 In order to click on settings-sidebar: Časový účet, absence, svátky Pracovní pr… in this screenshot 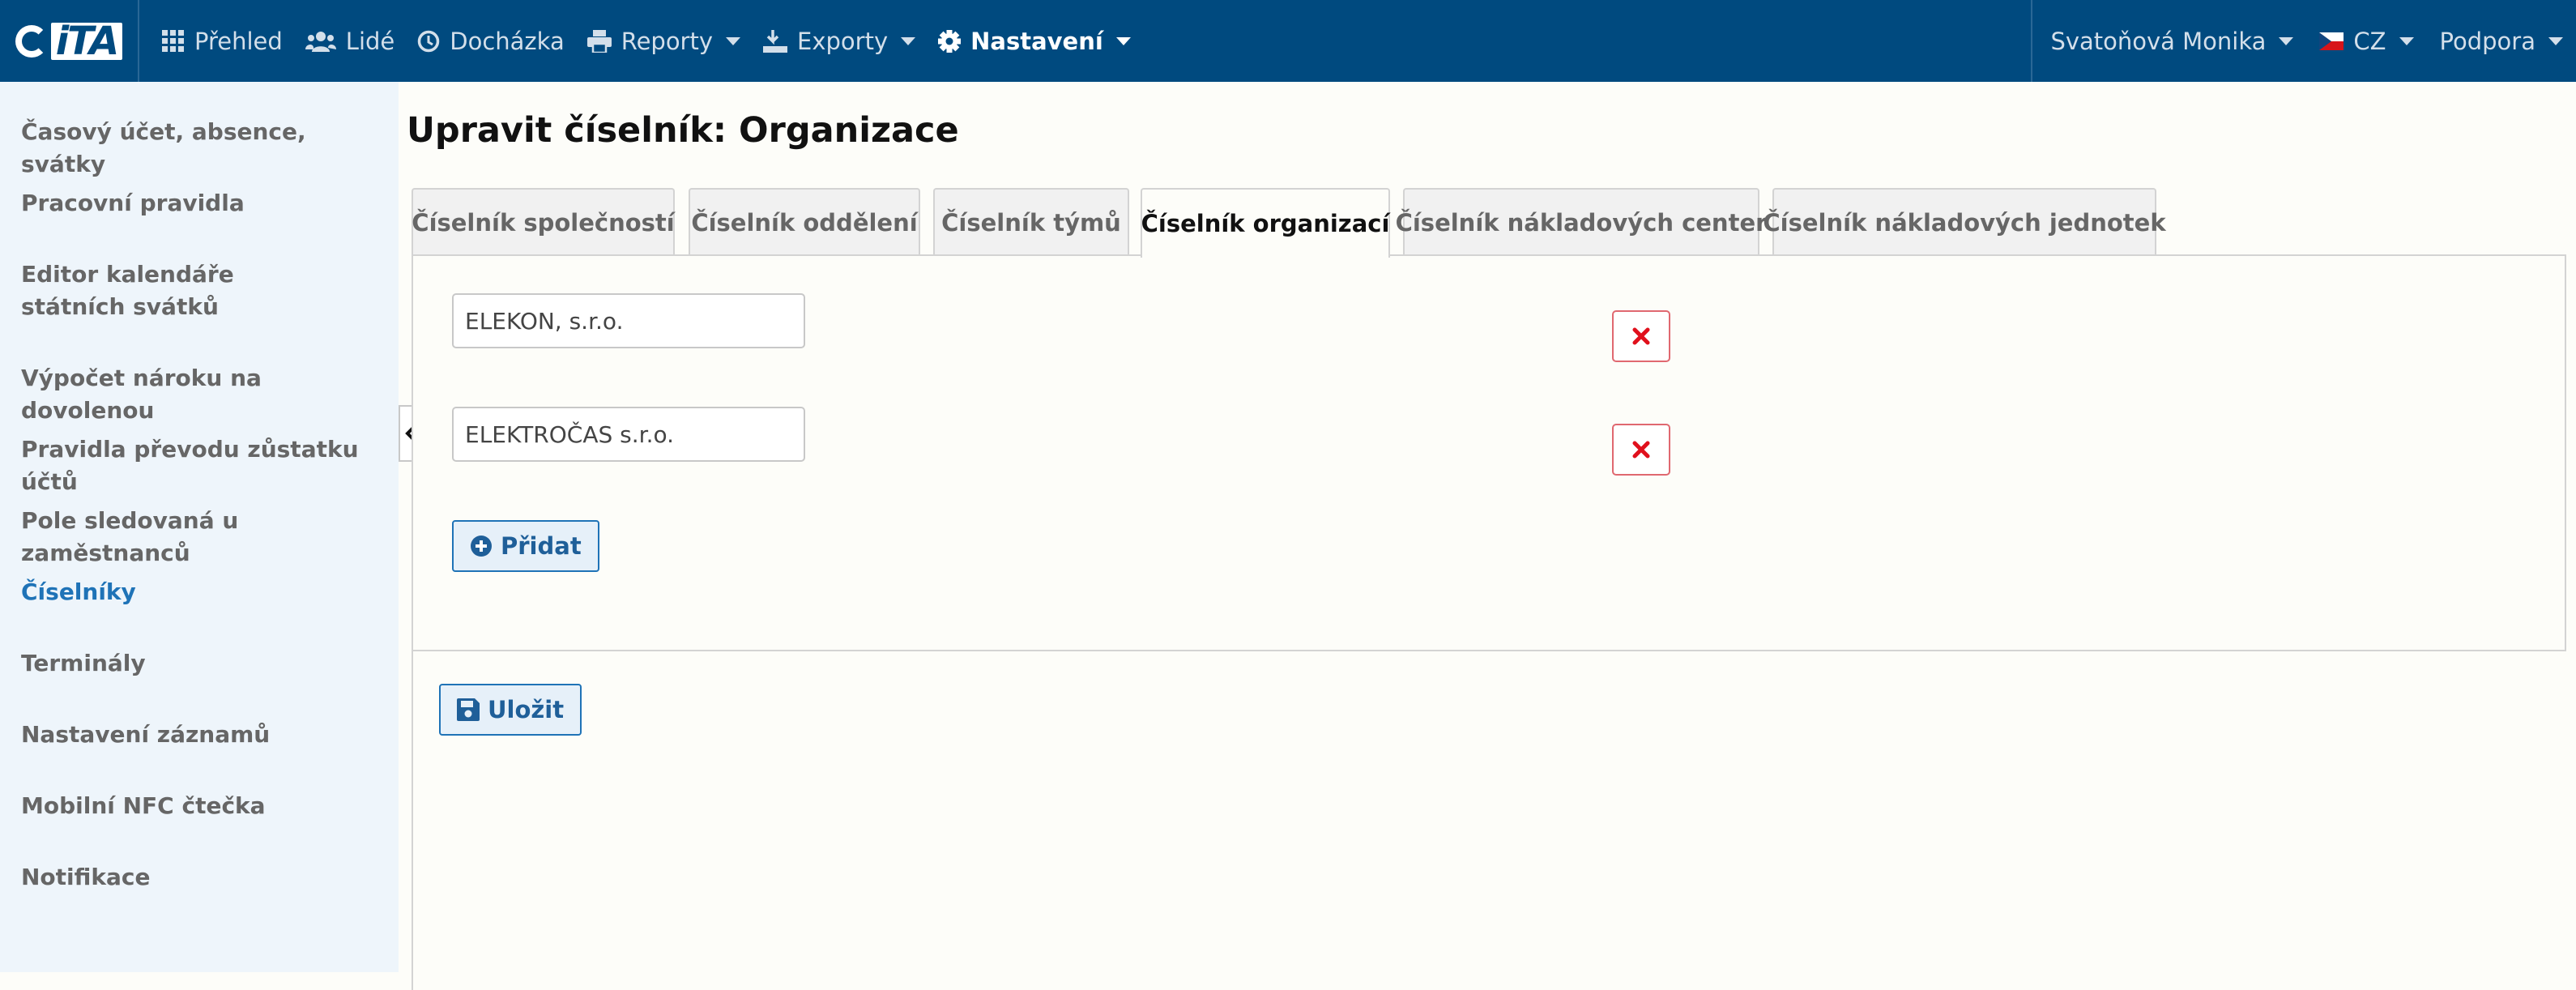, I will do `click(199, 527)`.